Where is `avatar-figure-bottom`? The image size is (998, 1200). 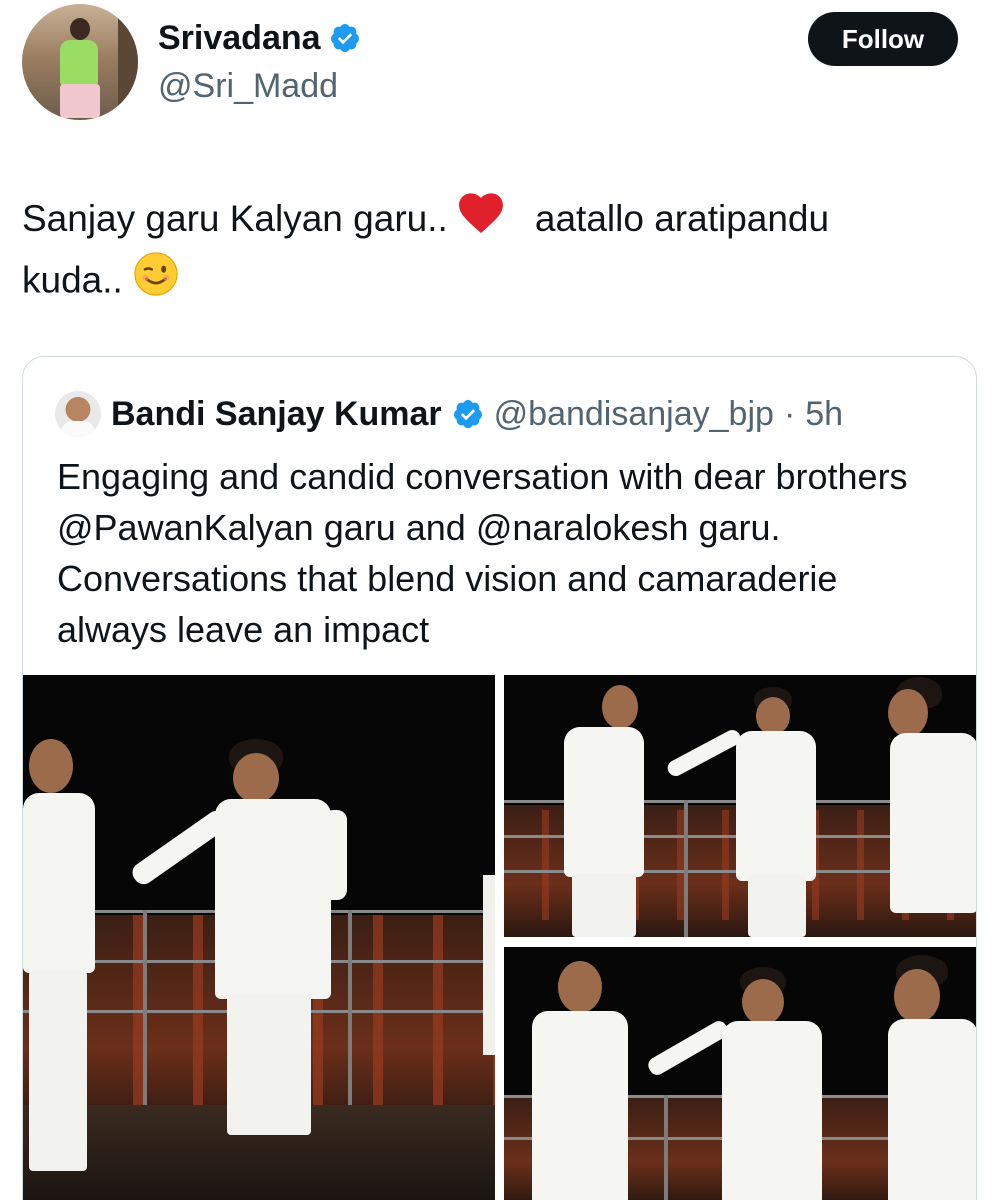
avatar-figure-bottom is located at coordinates (80, 101).